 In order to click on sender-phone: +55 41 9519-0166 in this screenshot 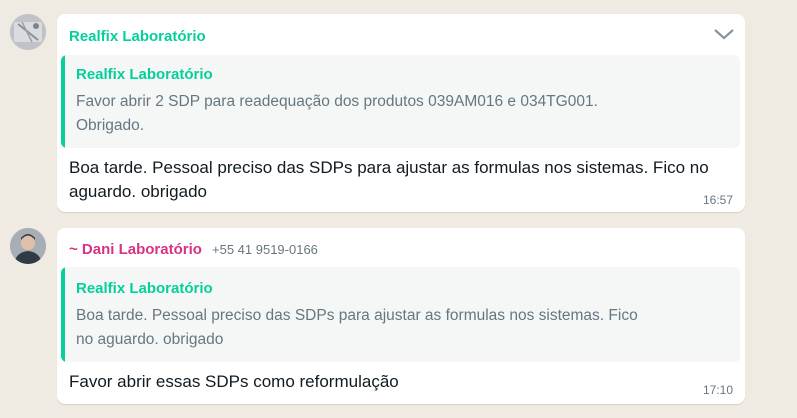, I will do `click(265, 249)`.